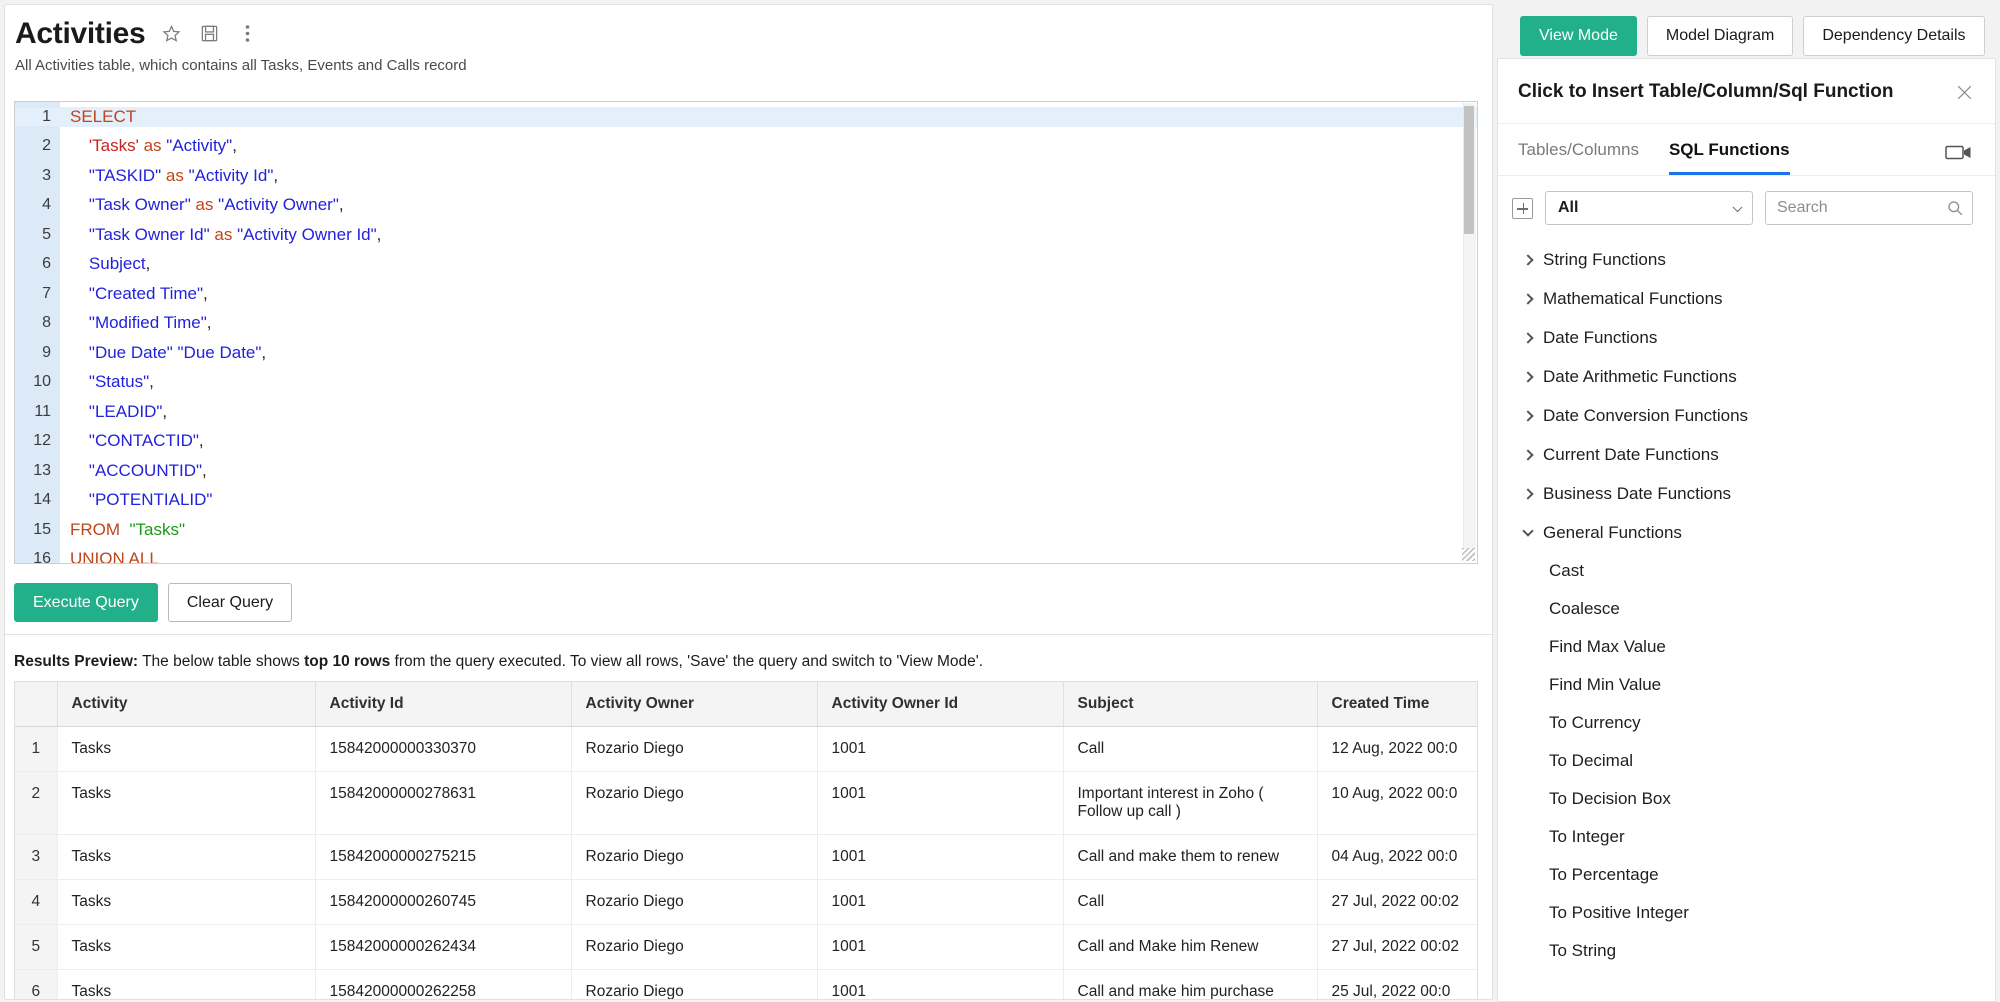 The height and width of the screenshot is (1002, 2000). Describe the element at coordinates (746, 501) in the screenshot. I see `code-line: 14 "POTENTIALID"` at that location.